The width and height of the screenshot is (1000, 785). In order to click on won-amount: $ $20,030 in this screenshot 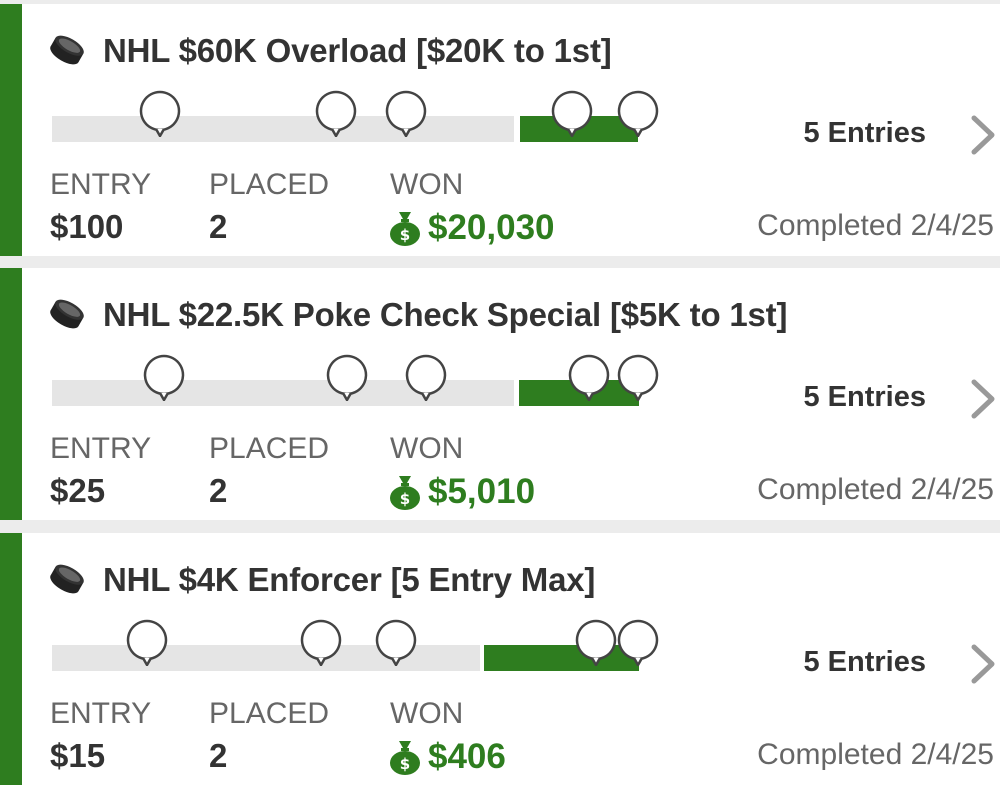, I will do `click(471, 228)`.